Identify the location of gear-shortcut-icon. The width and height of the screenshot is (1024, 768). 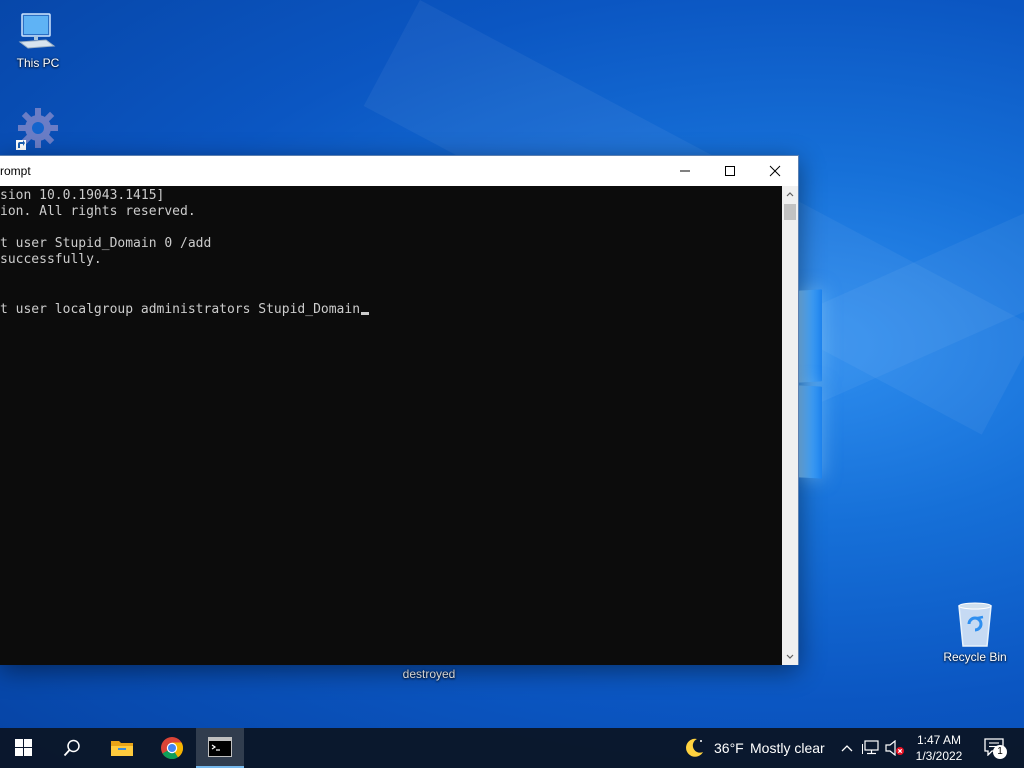
(38, 128).